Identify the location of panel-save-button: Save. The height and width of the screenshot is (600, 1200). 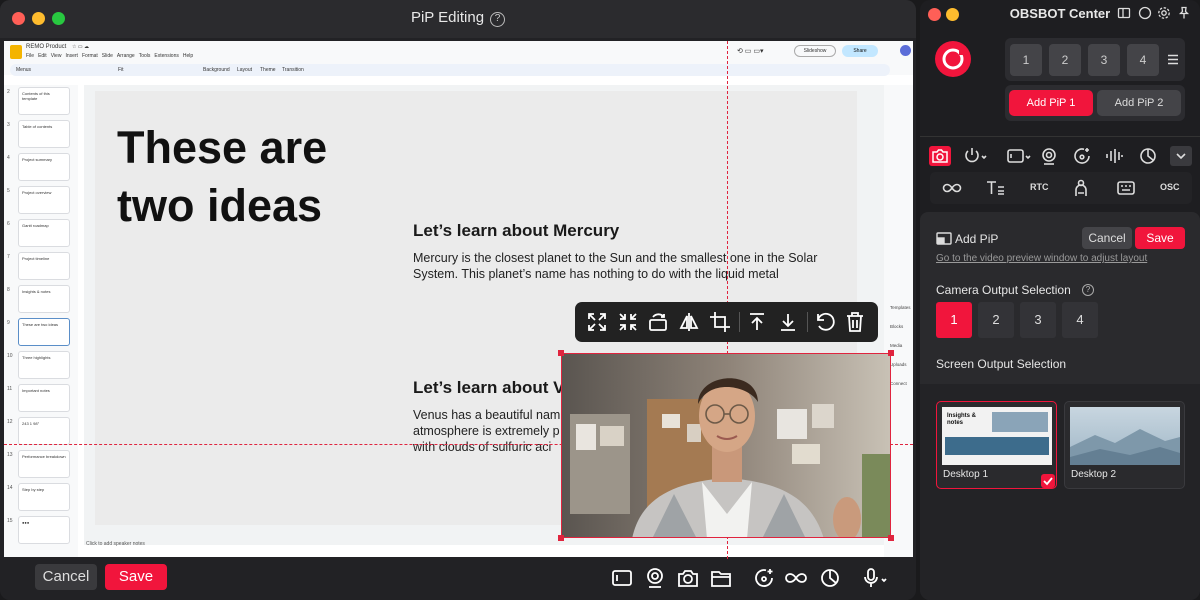
(1160, 238).